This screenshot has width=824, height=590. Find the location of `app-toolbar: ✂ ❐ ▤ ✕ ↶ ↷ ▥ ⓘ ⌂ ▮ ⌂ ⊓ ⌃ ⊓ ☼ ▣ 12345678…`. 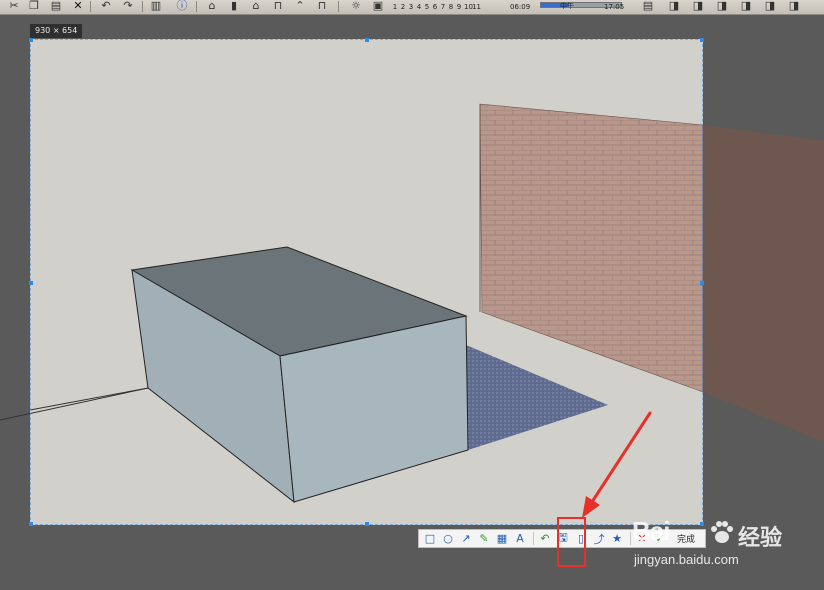

app-toolbar: ✂ ❐ ▤ ✕ ↶ ↷ ▥ ⓘ ⌂ ▮ ⌂ ⊓ ⌃ ⊓ ☼ ▣ 12345678… is located at coordinates (412, 7).